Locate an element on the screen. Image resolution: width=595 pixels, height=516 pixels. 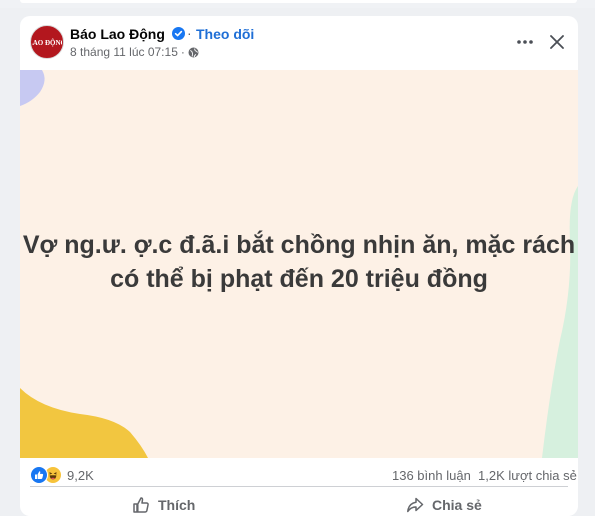
svg-text: LAO ĐỘNG is located at coordinates (47, 43).